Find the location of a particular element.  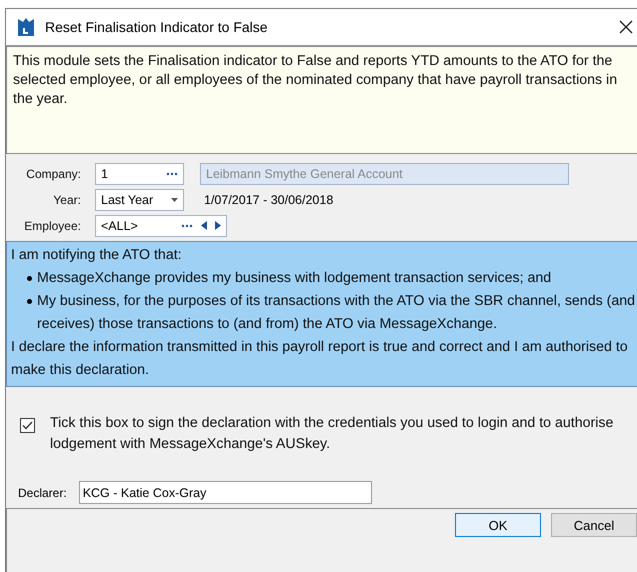

year-dropdown: Last Year is located at coordinates (139, 199).